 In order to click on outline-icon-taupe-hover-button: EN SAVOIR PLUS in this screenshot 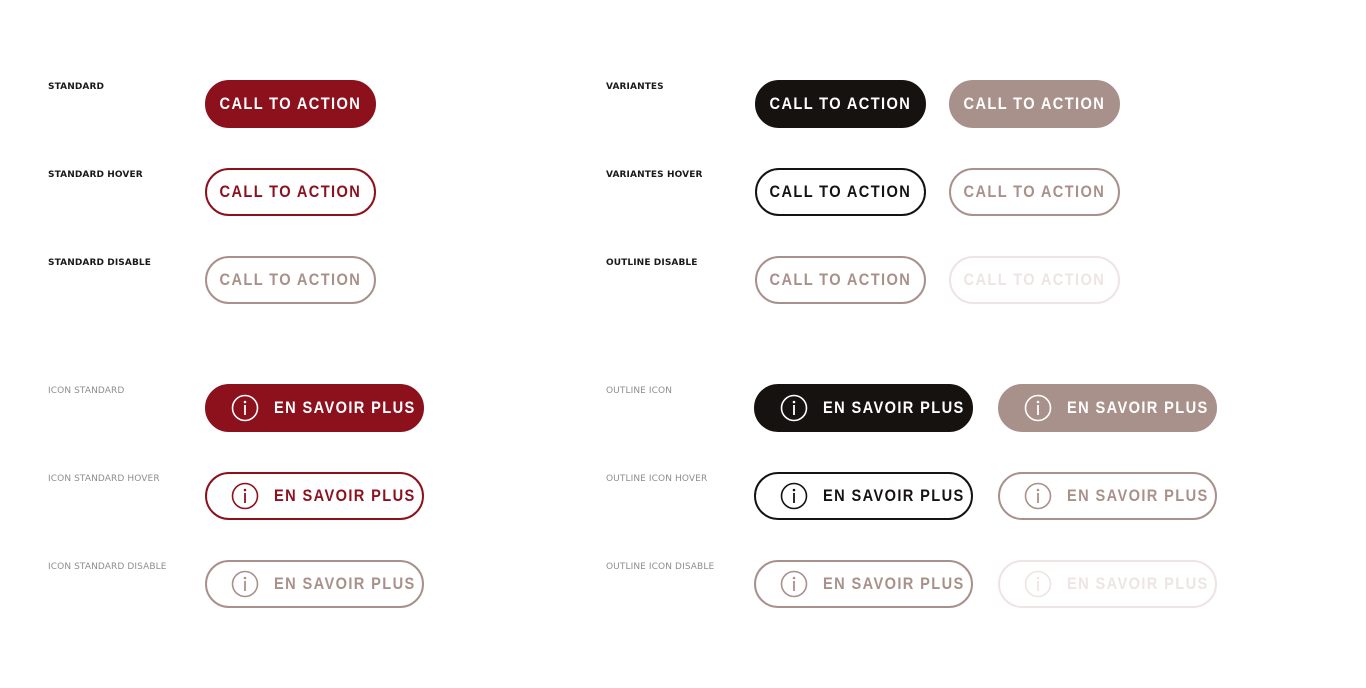, I will do `click(1107, 496)`.